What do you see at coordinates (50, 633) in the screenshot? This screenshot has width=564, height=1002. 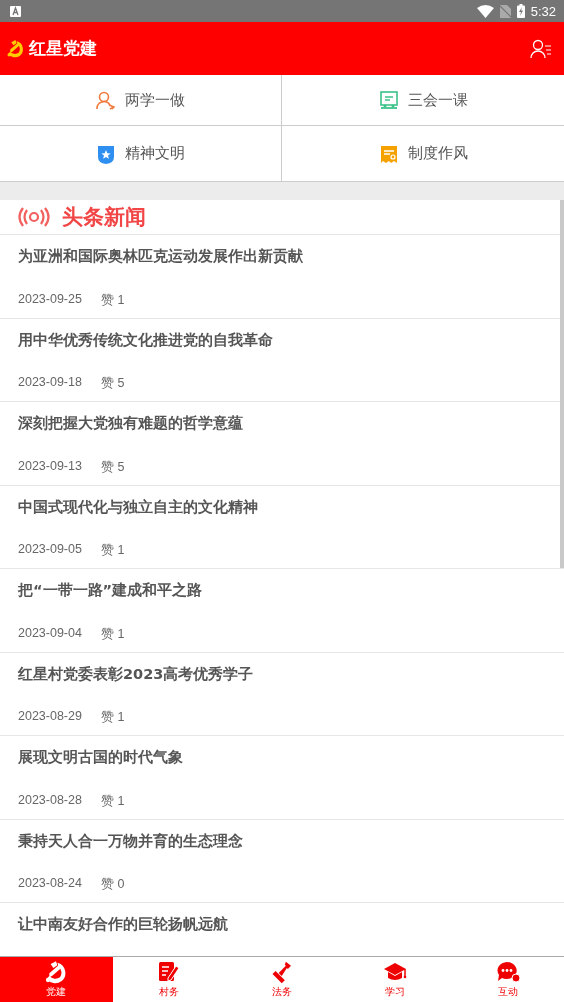 I see `news-date: 2023-09-04` at bounding box center [50, 633].